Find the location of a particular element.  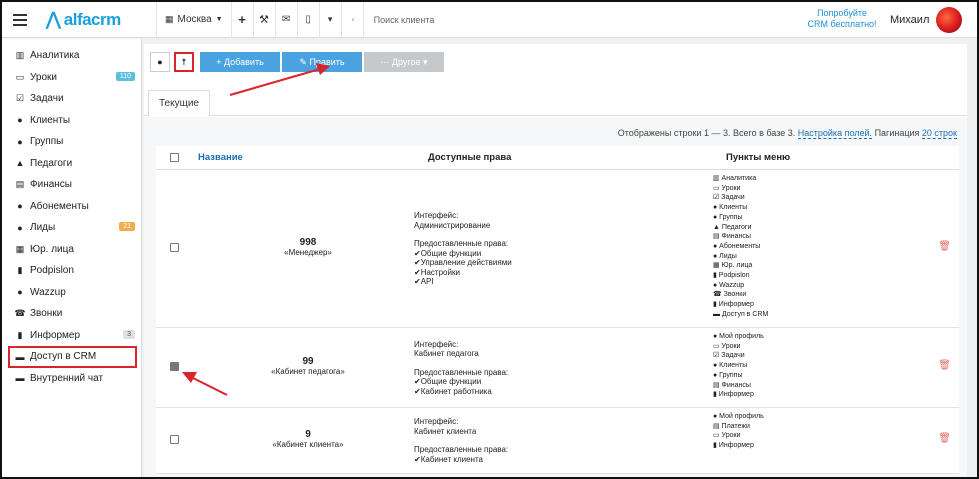

granted-right: ✔Общие функции is located at coordinates (448, 381).